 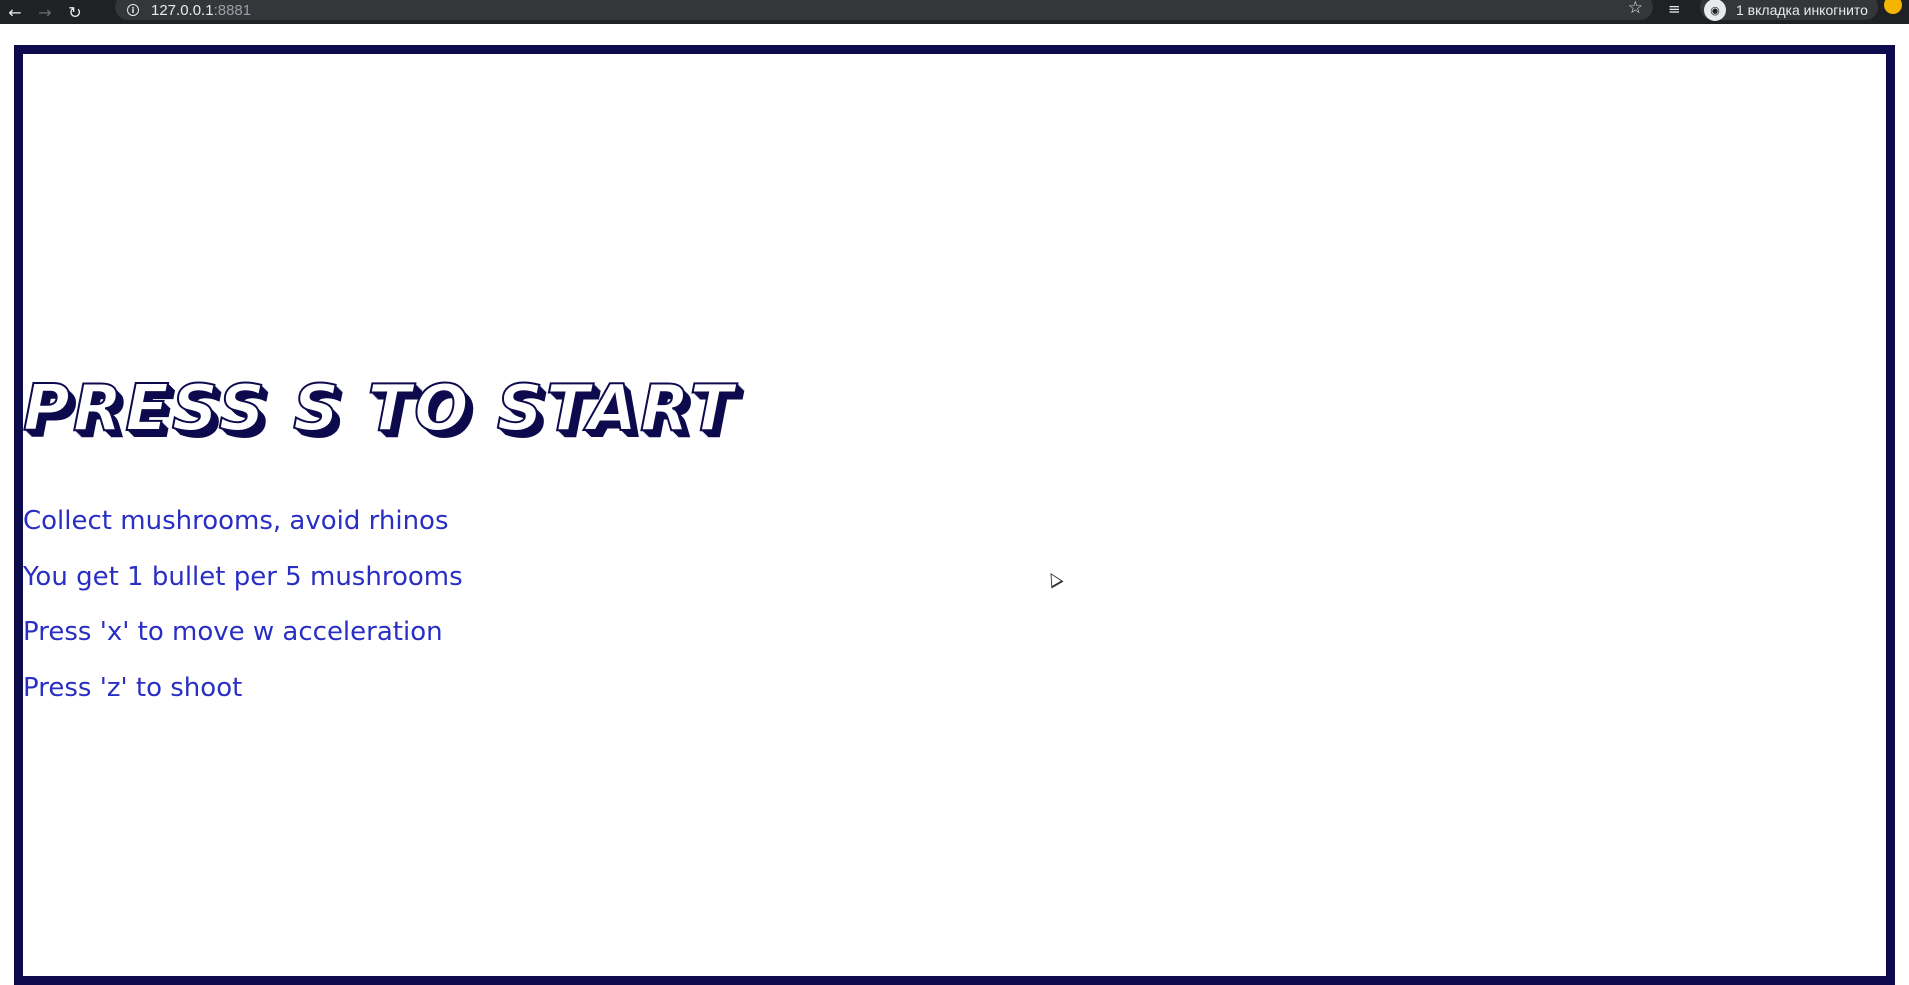 I want to click on url-port: :8881, so click(x=232, y=10).